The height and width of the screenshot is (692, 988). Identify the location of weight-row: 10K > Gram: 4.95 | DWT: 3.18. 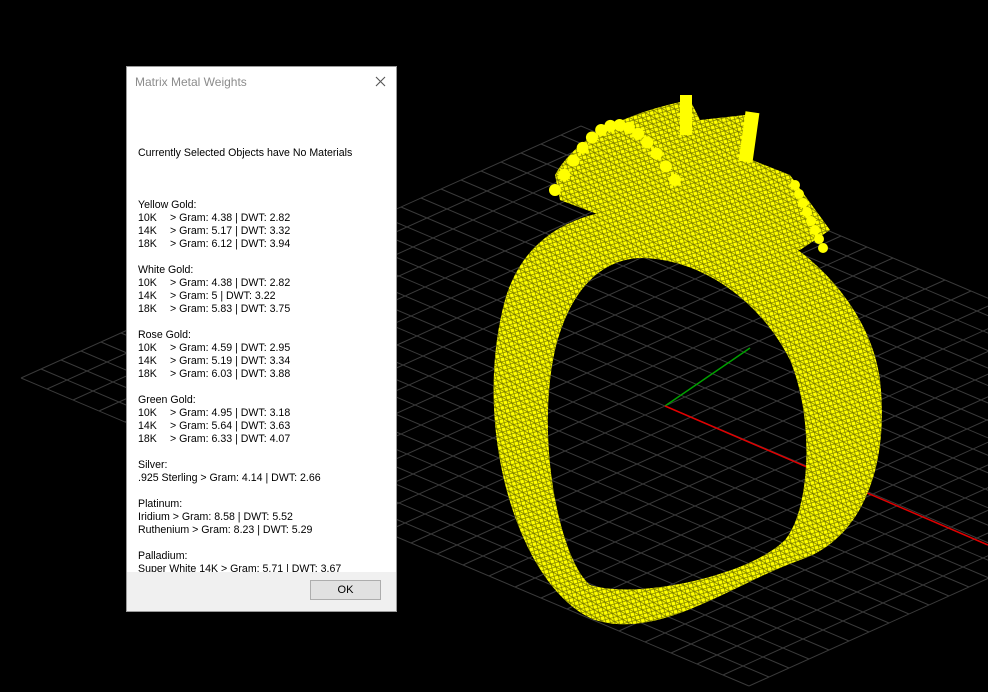
(264, 413).